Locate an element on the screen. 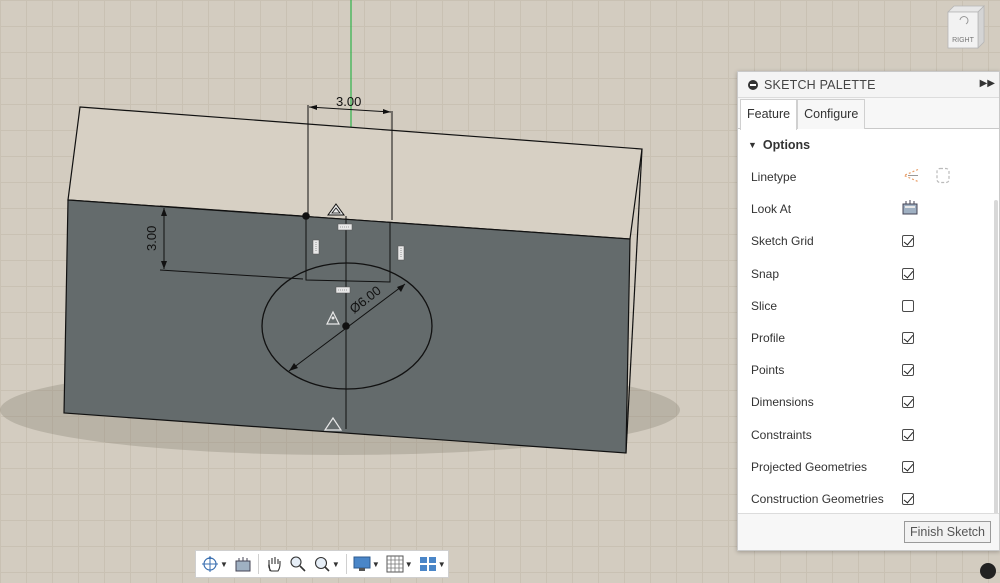  zoom-button is located at coordinates (298, 564).